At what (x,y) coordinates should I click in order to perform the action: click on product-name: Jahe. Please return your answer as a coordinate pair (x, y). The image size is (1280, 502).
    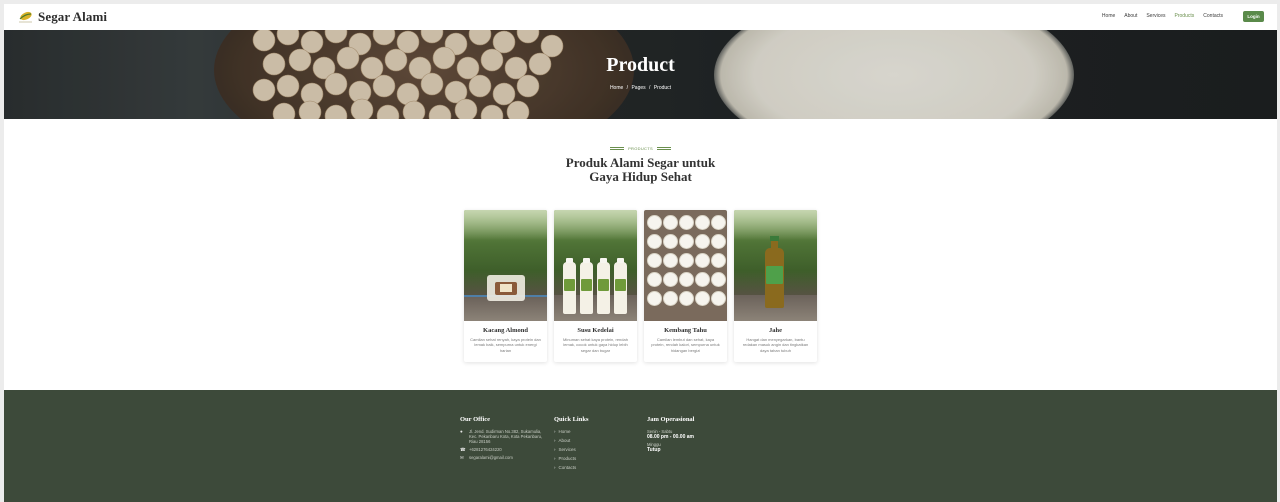
    Looking at the image, I should click on (775, 330).